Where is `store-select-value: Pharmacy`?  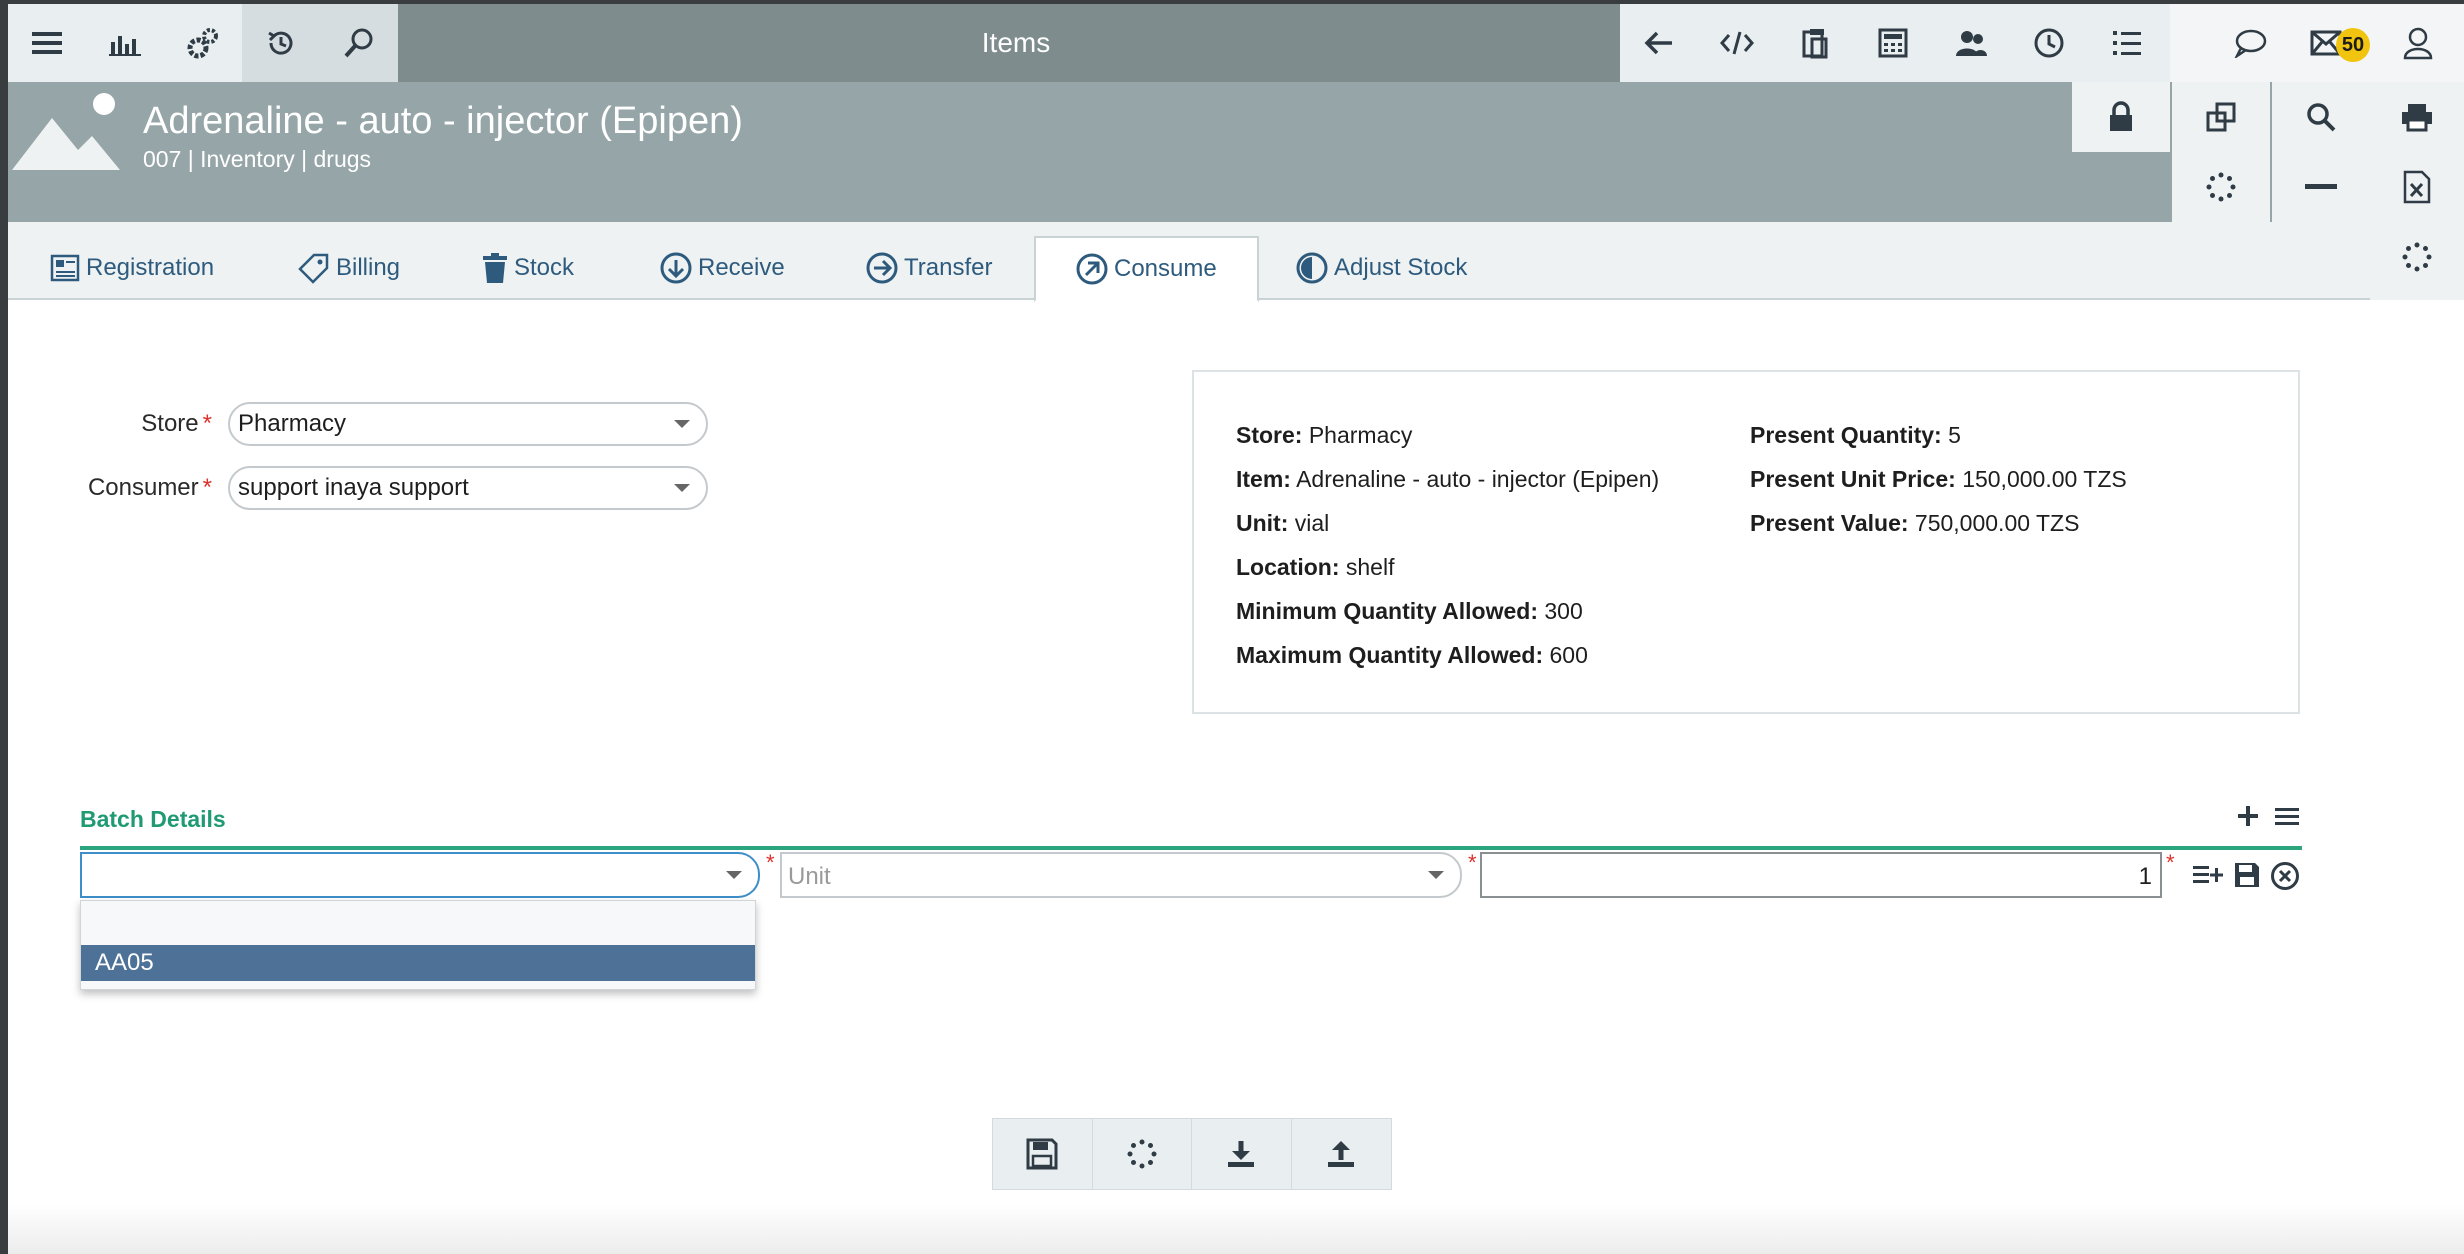 store-select-value: Pharmacy is located at coordinates (292, 423).